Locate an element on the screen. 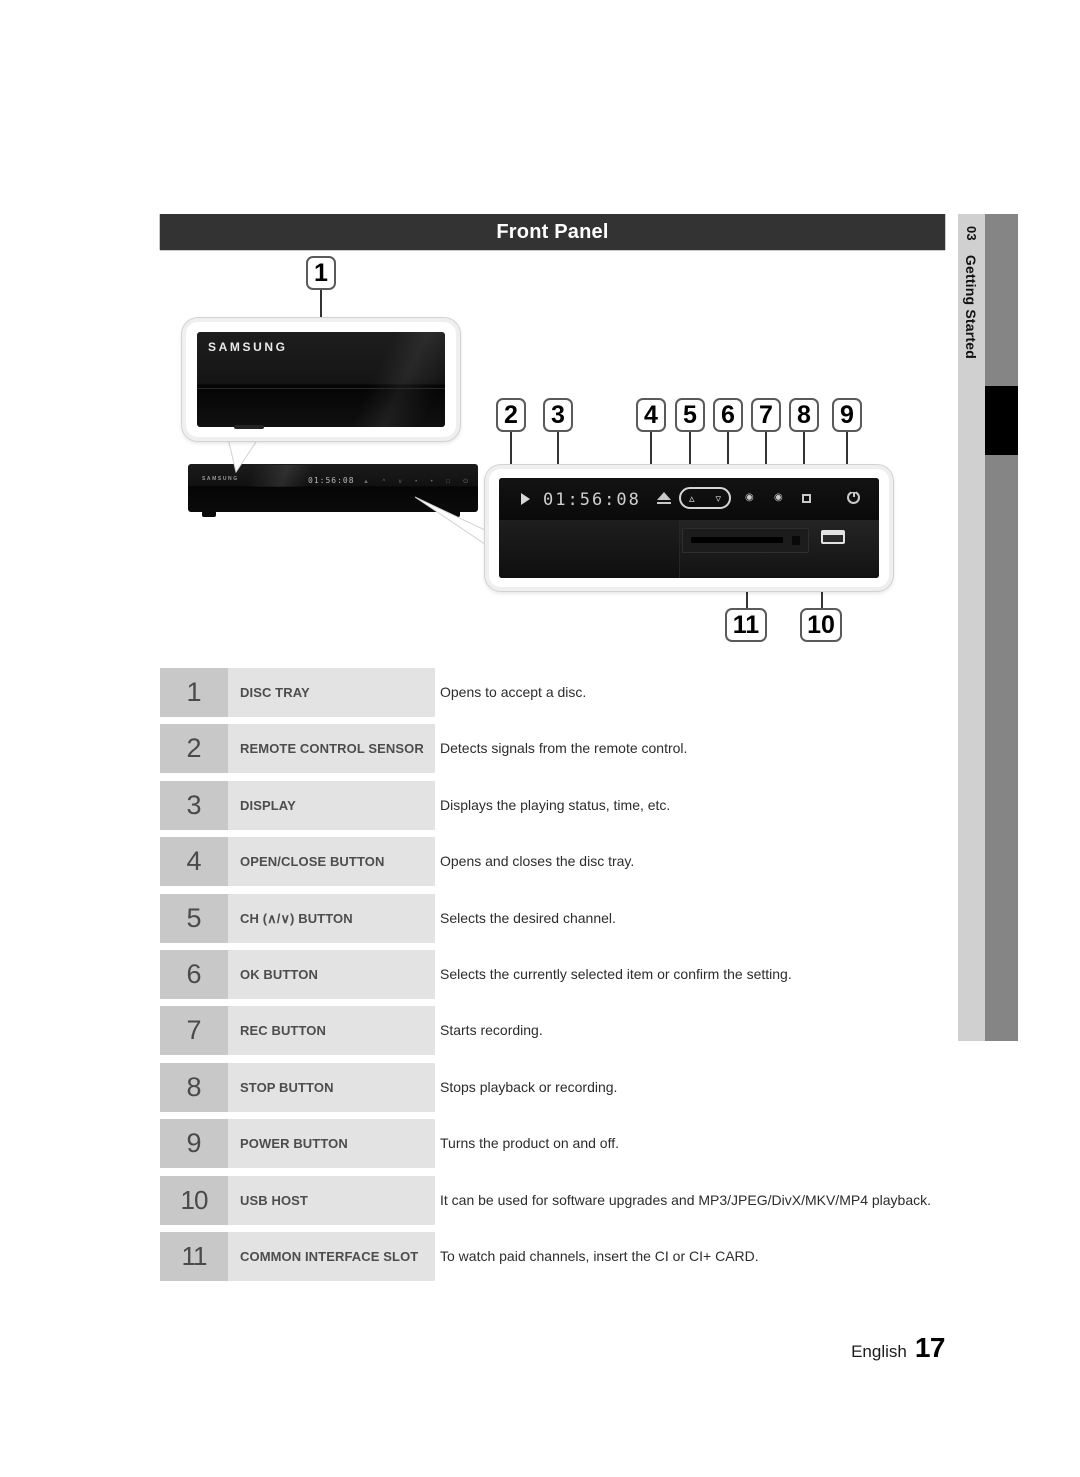 This screenshot has height=1477, width=1080. row-label: DISPLAY is located at coordinates (331, 805).